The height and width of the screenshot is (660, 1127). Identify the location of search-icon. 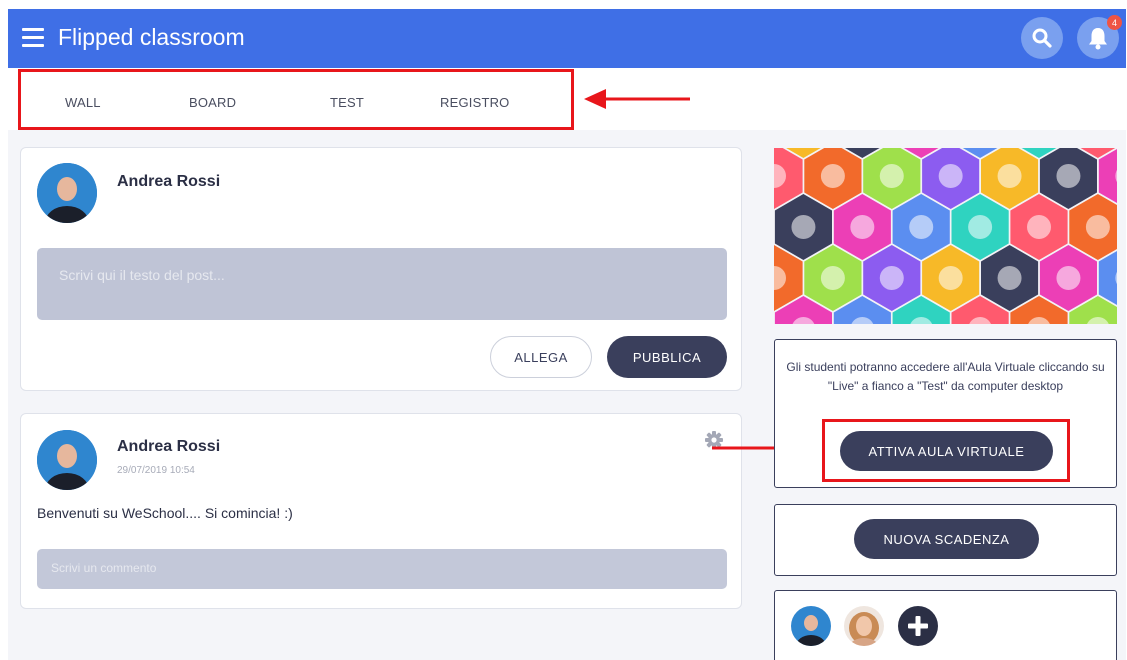
(1042, 38).